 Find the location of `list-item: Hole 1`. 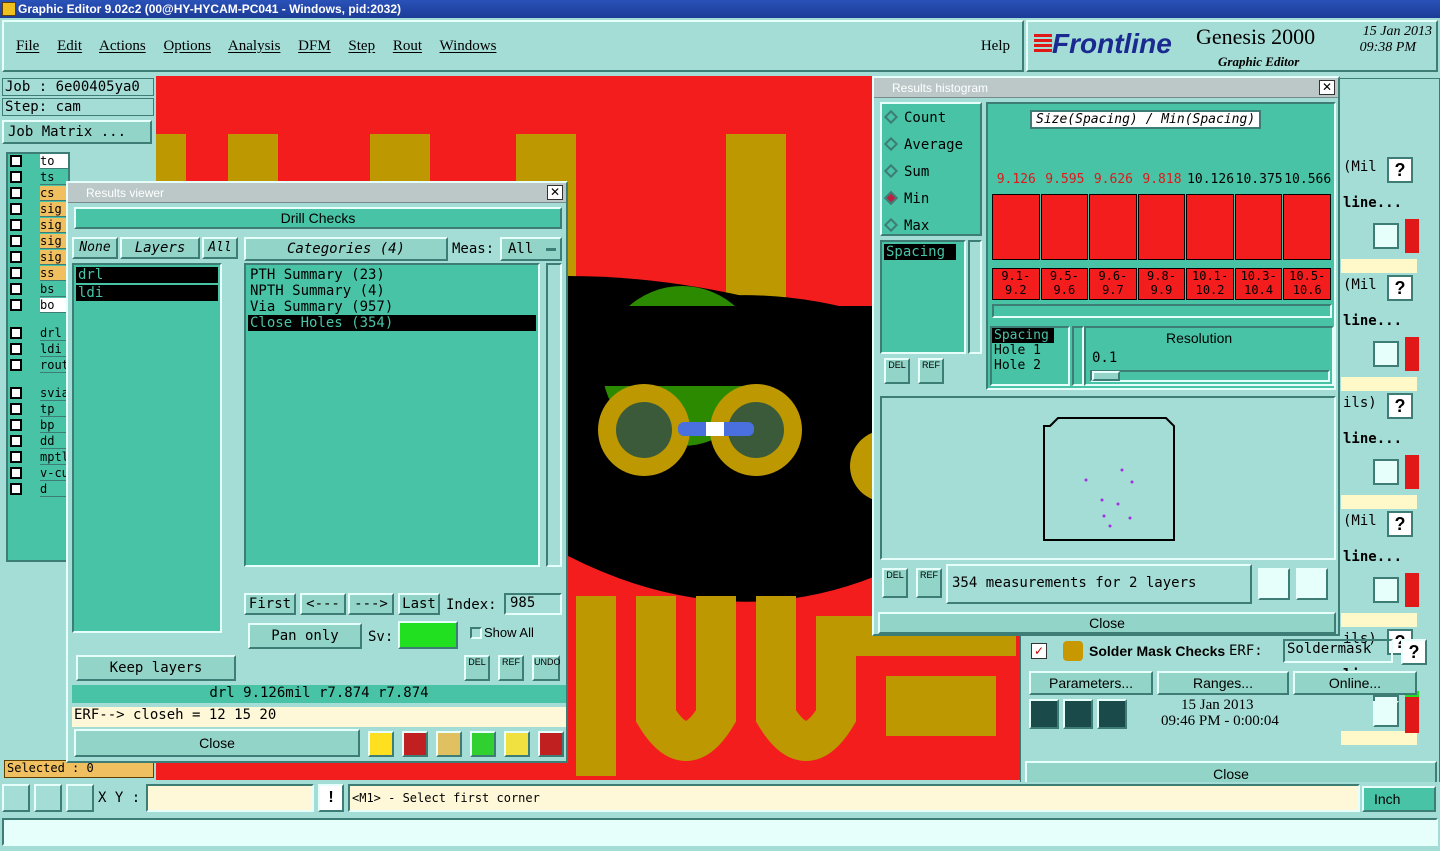

list-item: Hole 1 is located at coordinates (1030, 350).